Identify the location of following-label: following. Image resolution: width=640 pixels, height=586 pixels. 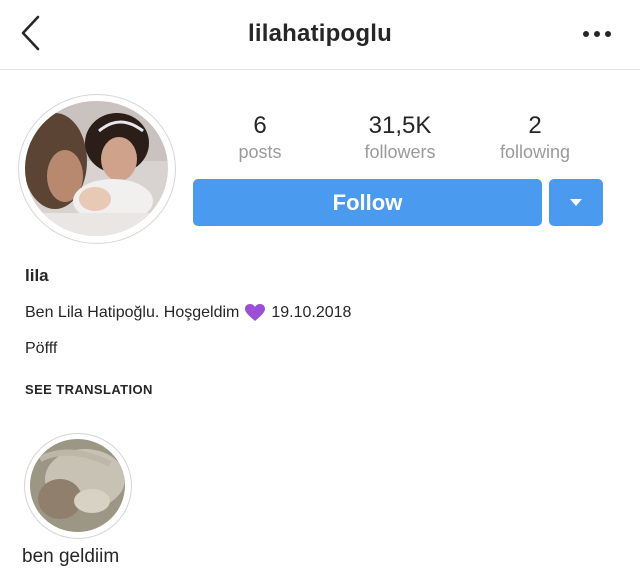
(535, 152).